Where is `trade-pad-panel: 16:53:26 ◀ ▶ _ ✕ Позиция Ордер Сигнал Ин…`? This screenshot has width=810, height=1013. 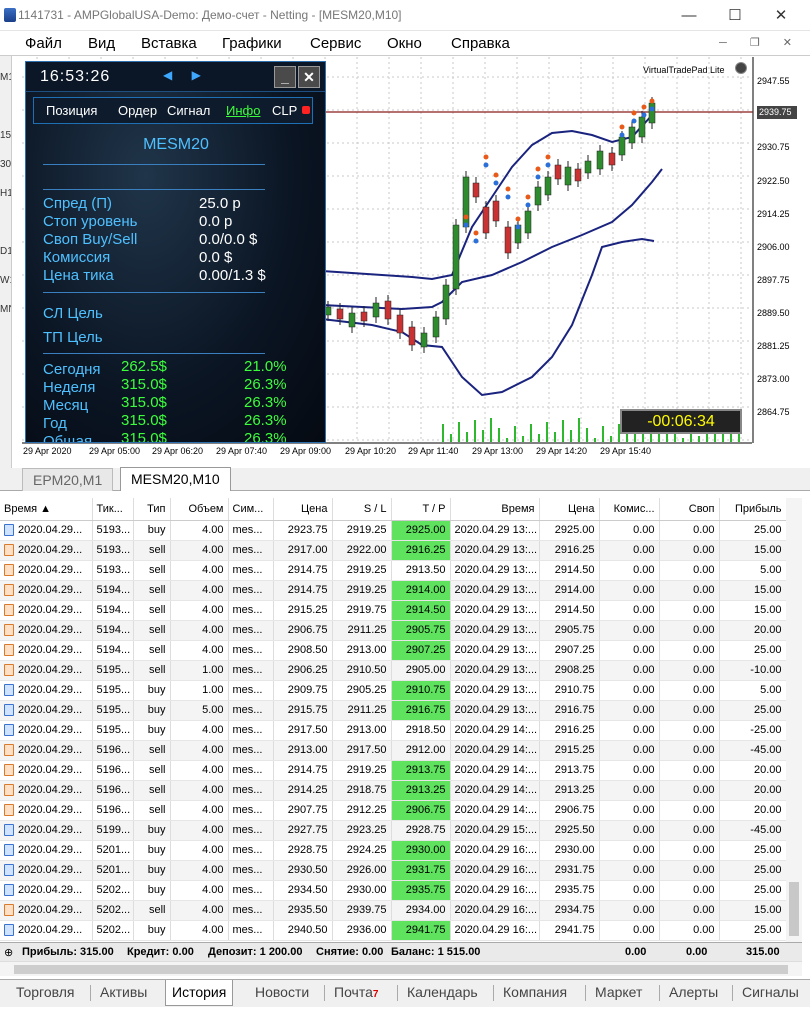 trade-pad-panel: 16:53:26 ◀ ▶ _ ✕ Позиция Ордер Сигнал Ин… is located at coordinates (175, 252).